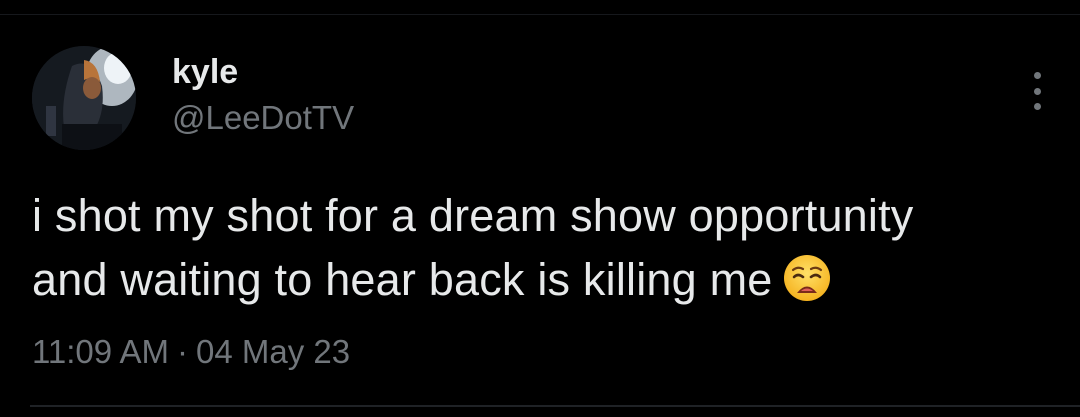 This screenshot has height=417, width=1080. I want to click on avatar, so click(84, 98).